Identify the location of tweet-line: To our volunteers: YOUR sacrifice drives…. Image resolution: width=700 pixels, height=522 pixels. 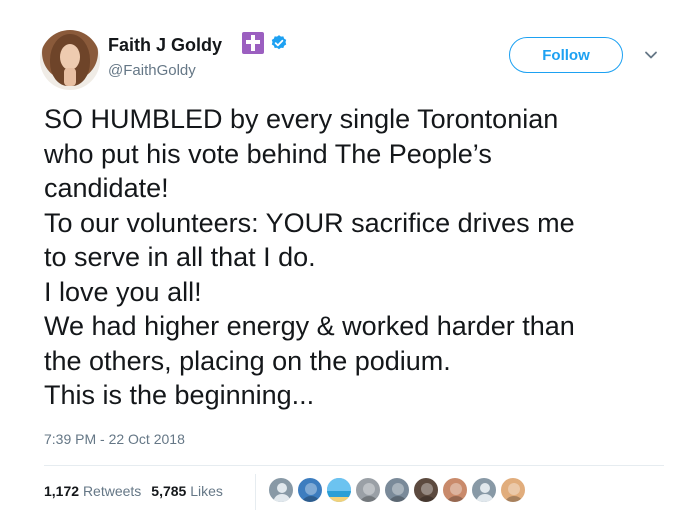
(309, 222).